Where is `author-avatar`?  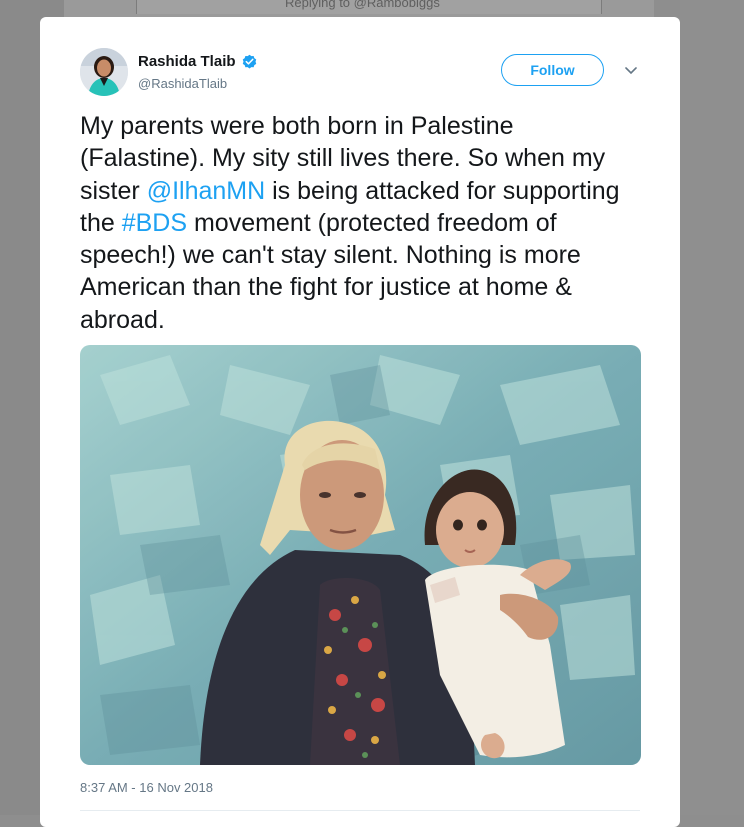 author-avatar is located at coordinates (104, 72).